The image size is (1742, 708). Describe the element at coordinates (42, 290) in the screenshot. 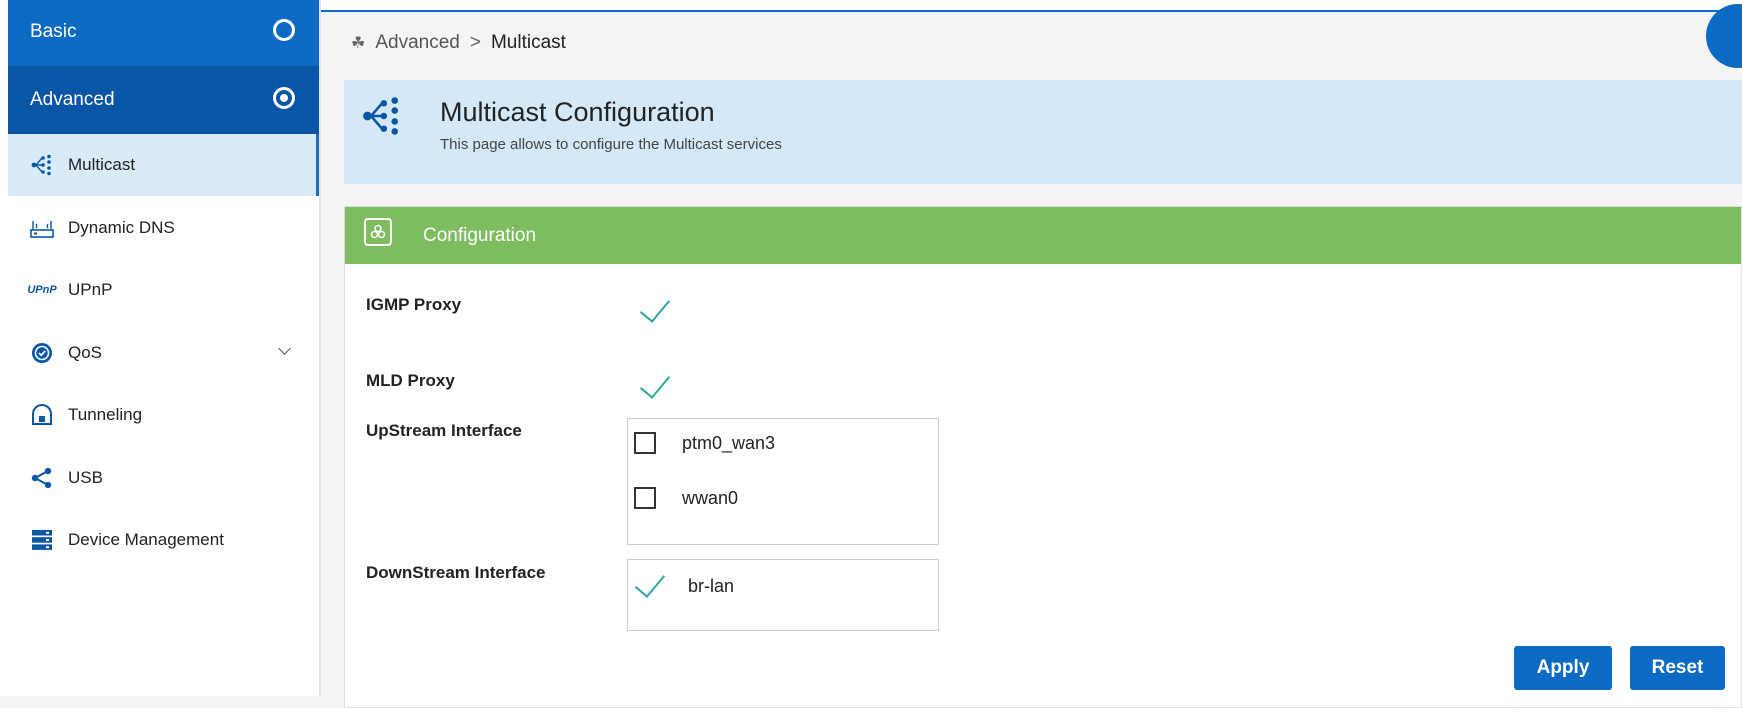

I see `upnp-icon: UPnP` at that location.